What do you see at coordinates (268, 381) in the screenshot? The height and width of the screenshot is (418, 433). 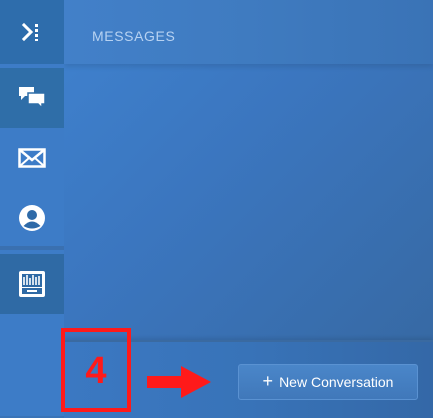 I see `plus-icon: +` at bounding box center [268, 381].